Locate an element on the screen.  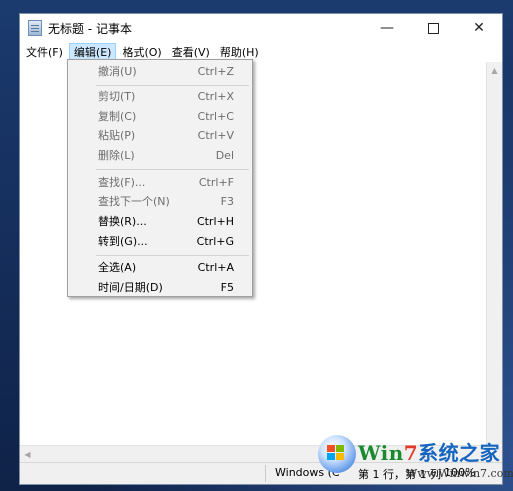
menu-item-goto: 转到(G)... Ctrl+G is located at coordinates (160, 242).